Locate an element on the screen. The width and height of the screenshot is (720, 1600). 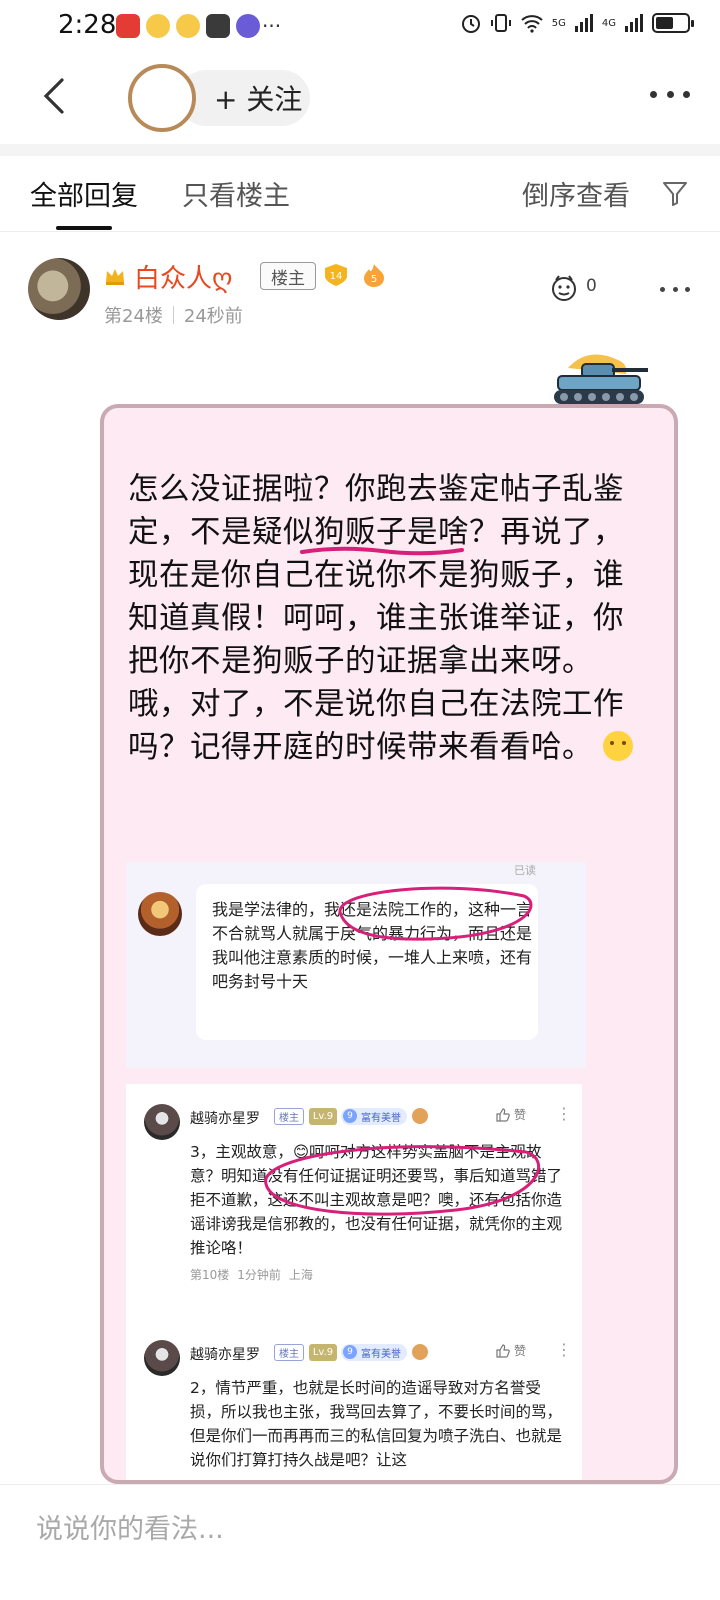
fire-number: 5 is located at coordinates (374, 279).